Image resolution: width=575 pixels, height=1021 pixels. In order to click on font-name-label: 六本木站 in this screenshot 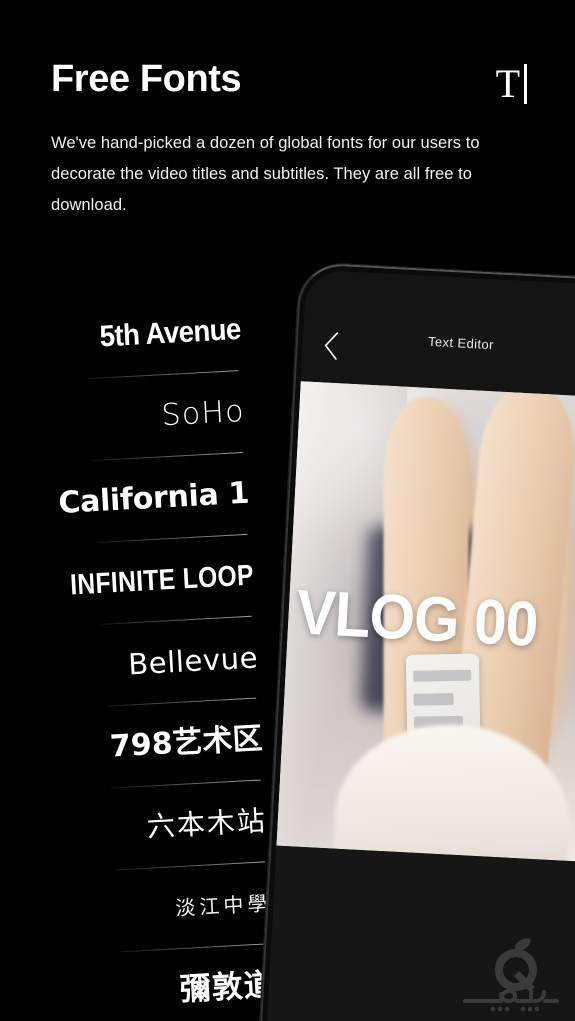, I will do `click(207, 824)`.